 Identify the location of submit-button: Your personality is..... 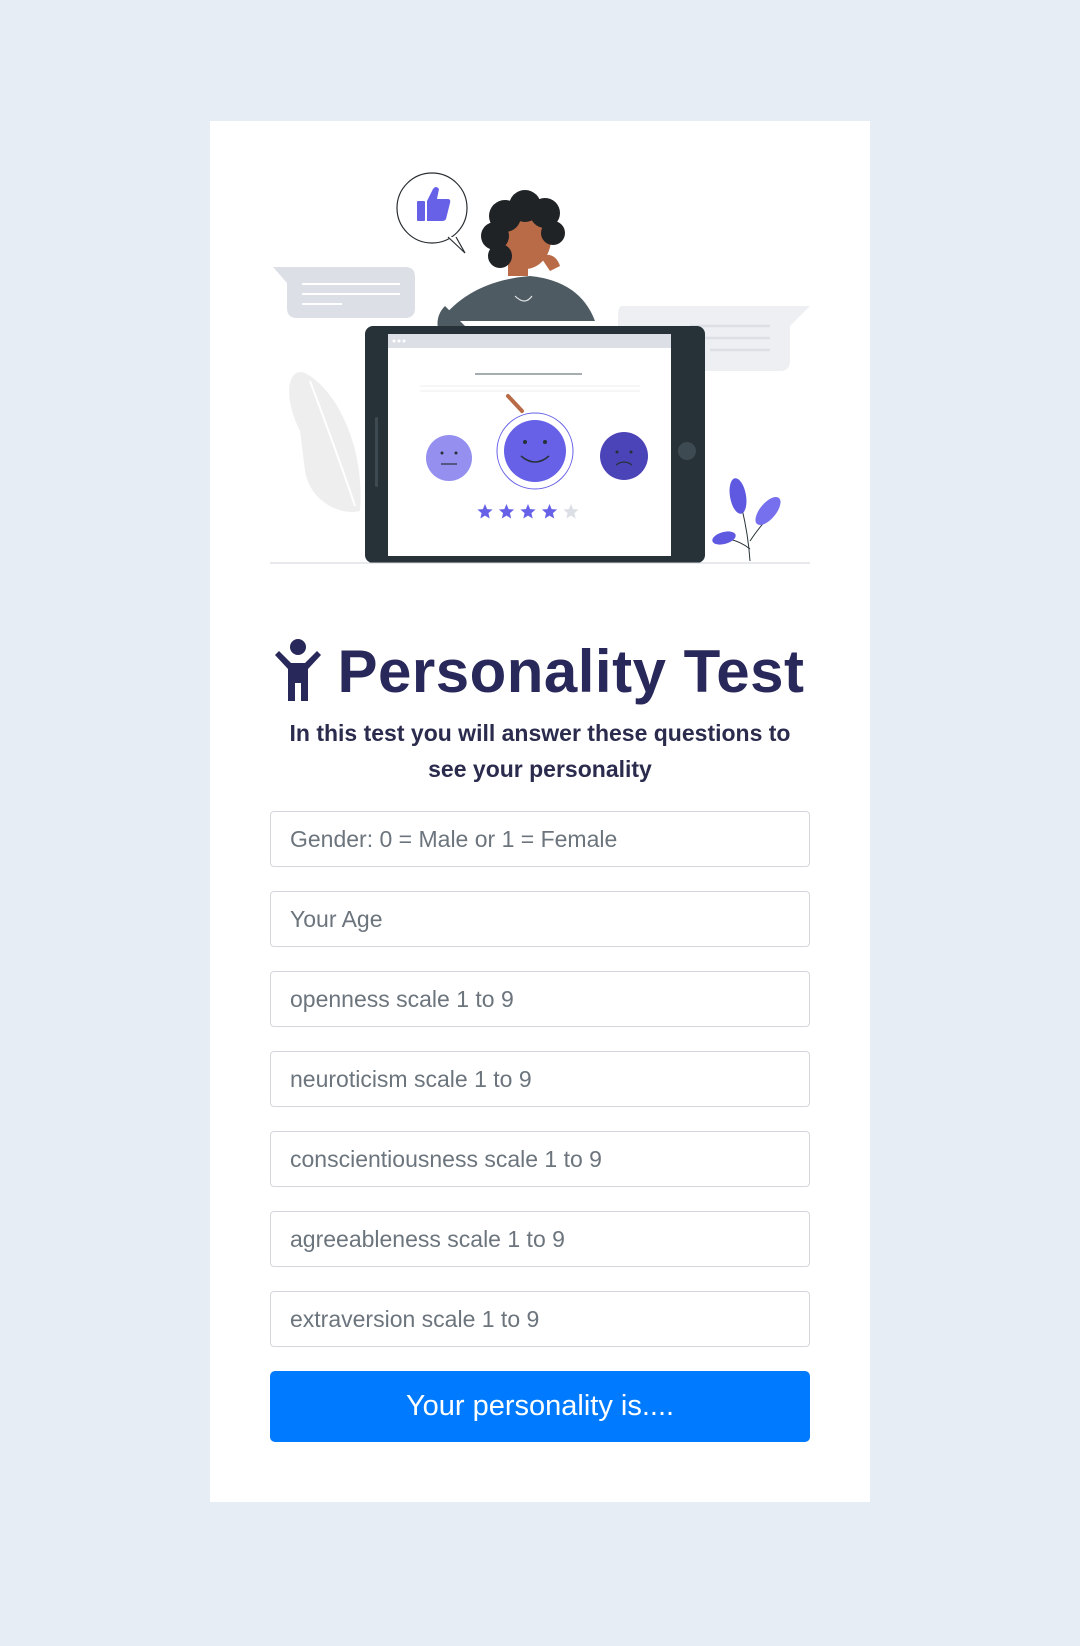
(540, 1406).